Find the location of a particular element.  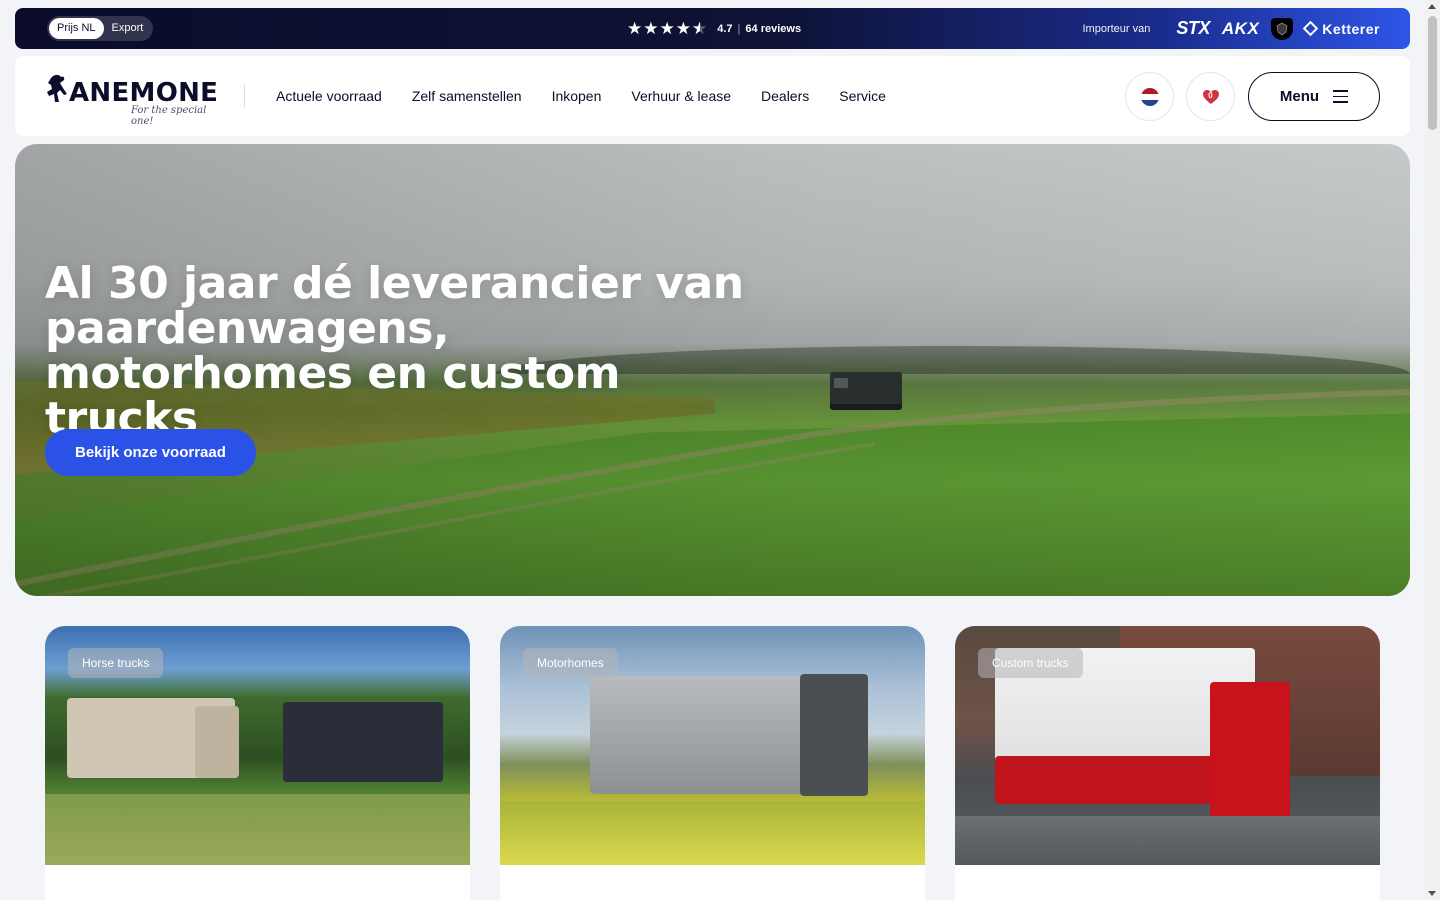

favorites-button: 0 is located at coordinates (1210, 96).